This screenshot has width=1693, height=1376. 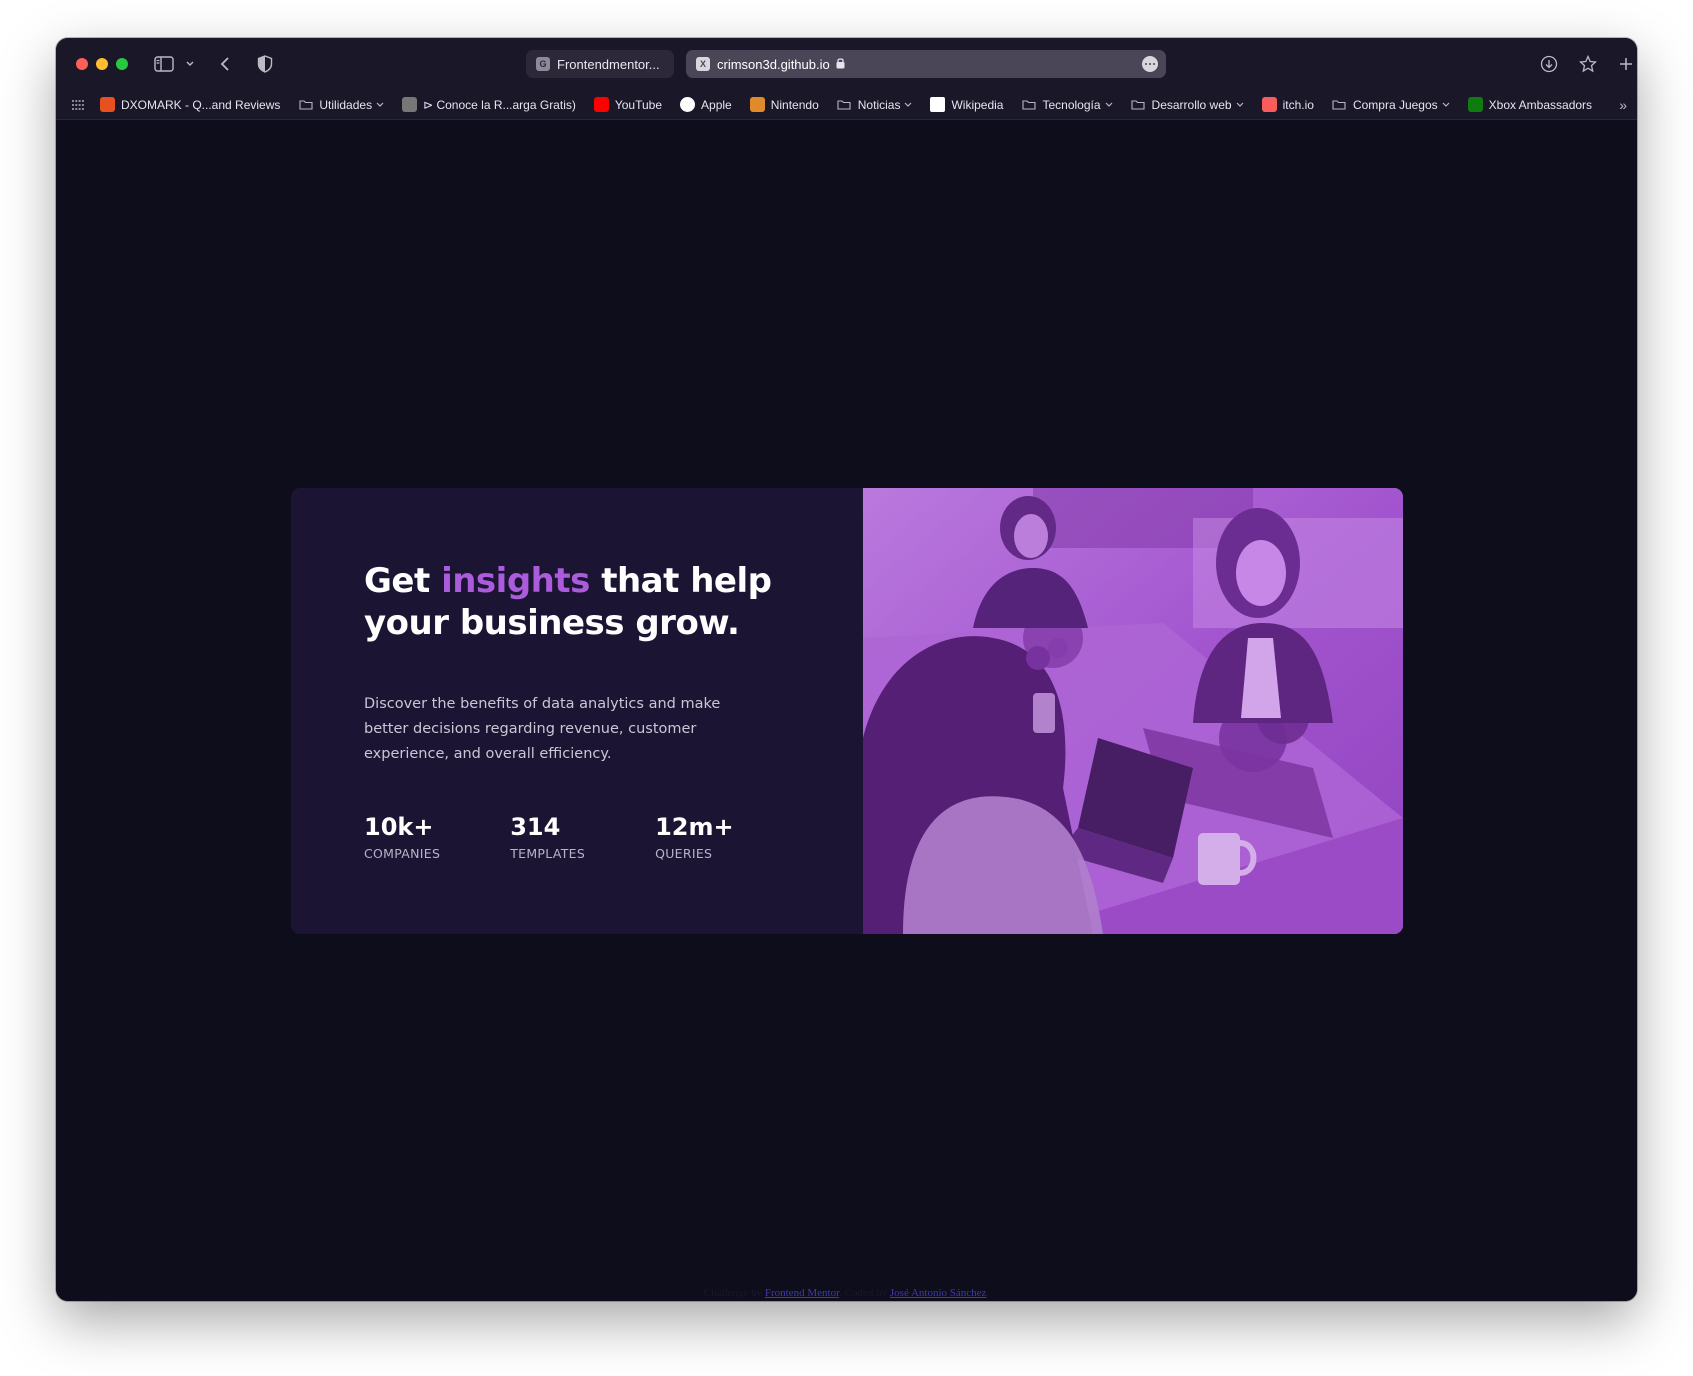 I want to click on bookmark-label: Noticias, so click(x=879, y=104).